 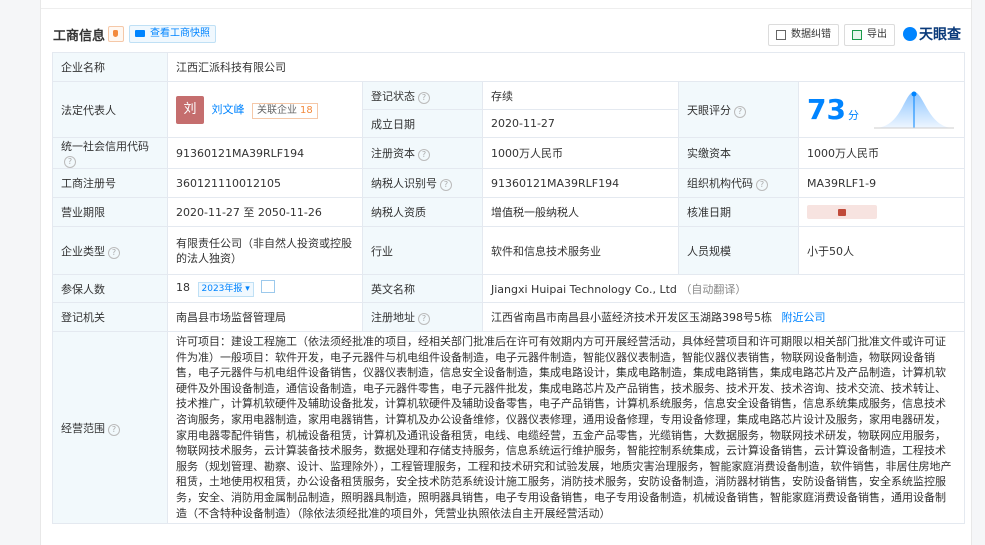 What do you see at coordinates (79, 36) in the screenshot?
I see `section-title: 工商信息` at bounding box center [79, 36].